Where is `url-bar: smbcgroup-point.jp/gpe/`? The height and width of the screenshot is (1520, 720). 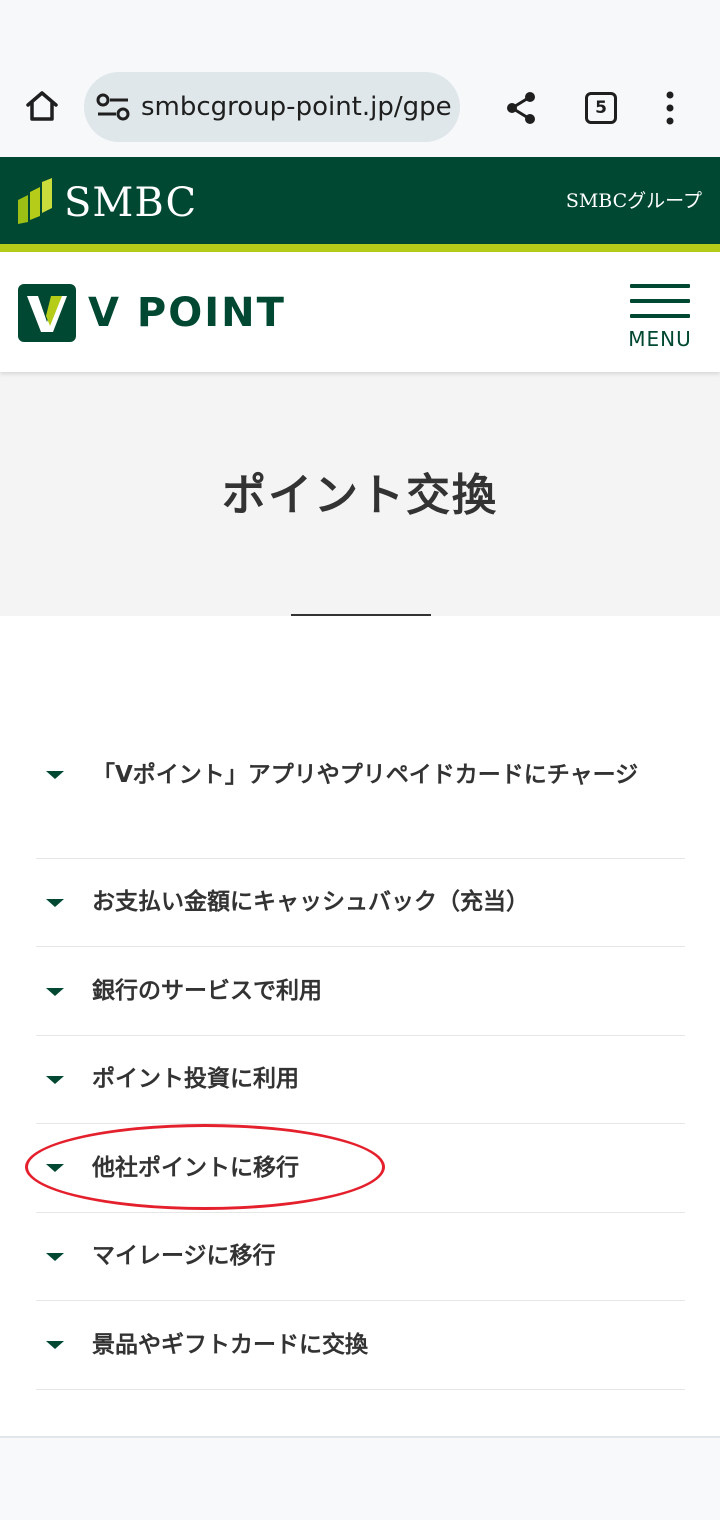
url-bar: smbcgroup-point.jp/gpe/ is located at coordinates (272, 107).